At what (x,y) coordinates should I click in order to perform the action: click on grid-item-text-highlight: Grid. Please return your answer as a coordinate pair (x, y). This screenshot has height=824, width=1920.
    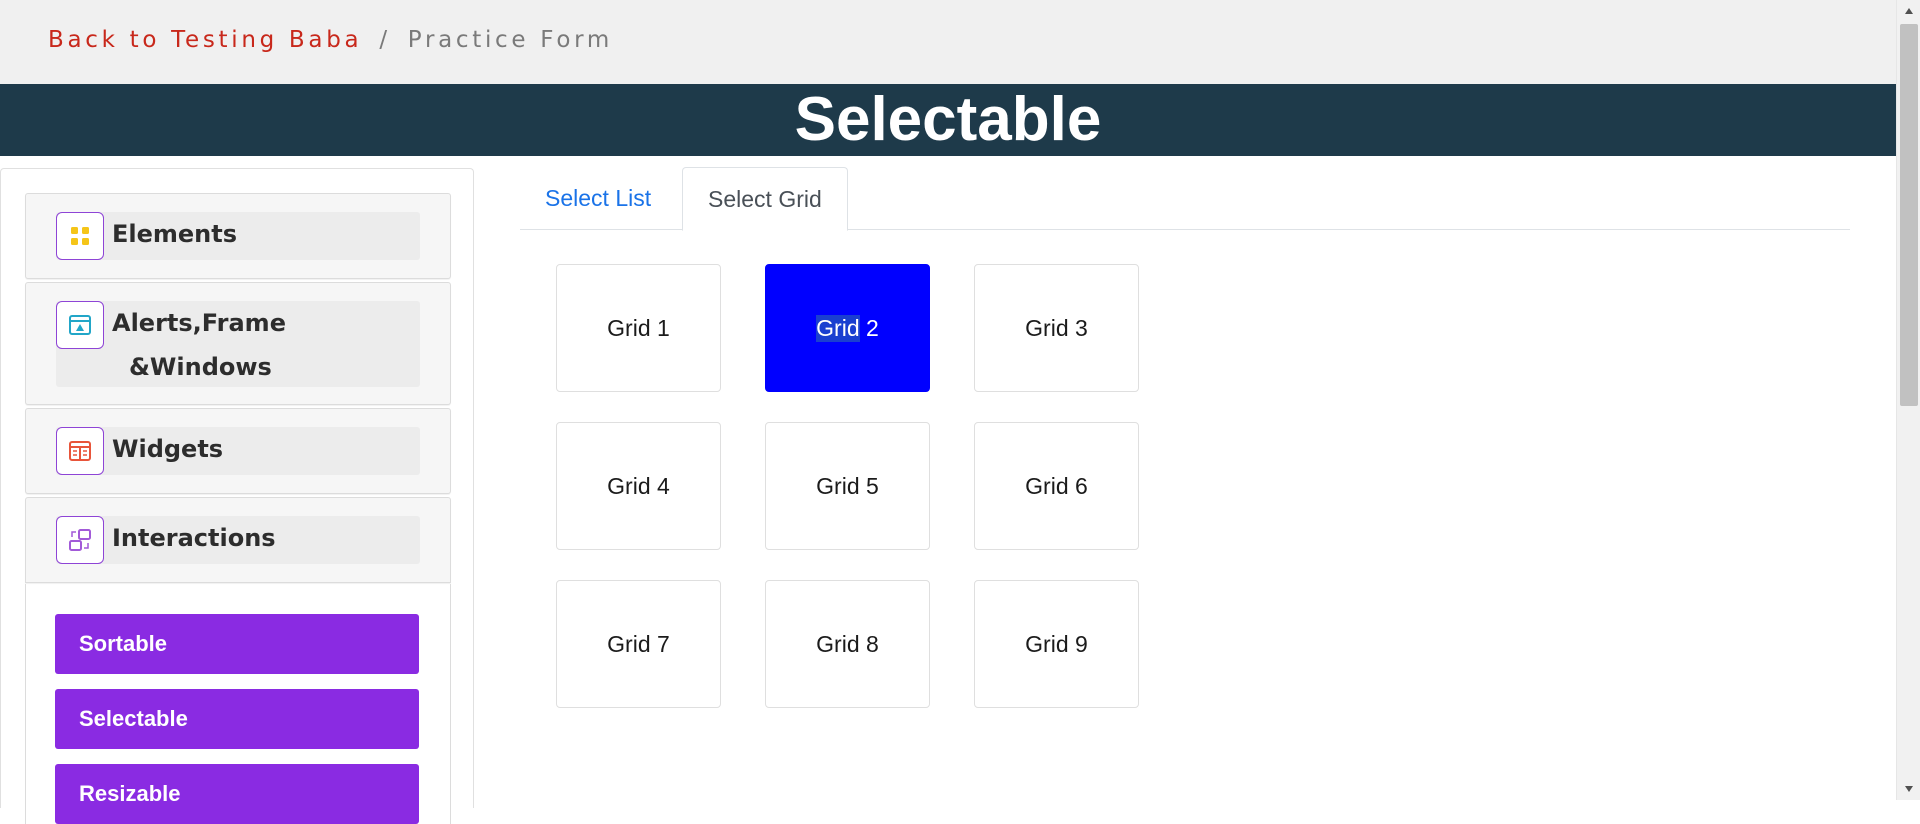
    Looking at the image, I should click on (838, 328).